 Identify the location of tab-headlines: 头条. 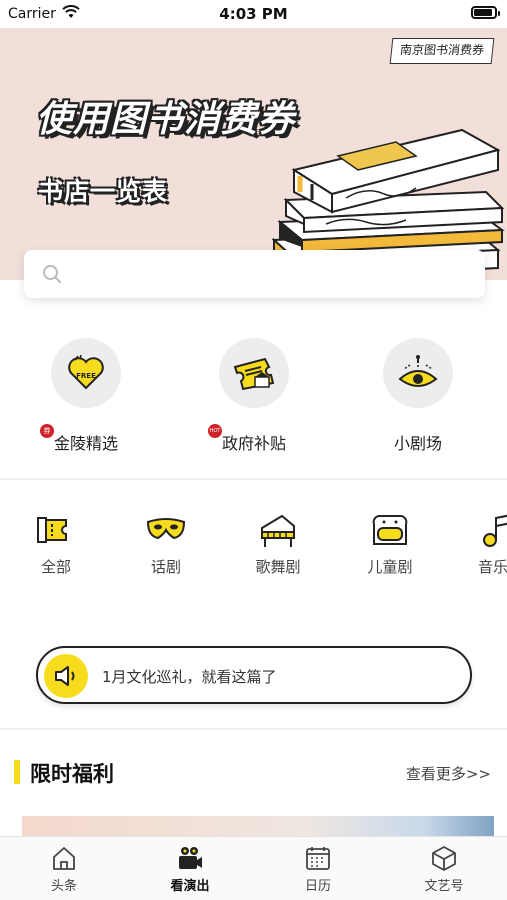
(64, 869).